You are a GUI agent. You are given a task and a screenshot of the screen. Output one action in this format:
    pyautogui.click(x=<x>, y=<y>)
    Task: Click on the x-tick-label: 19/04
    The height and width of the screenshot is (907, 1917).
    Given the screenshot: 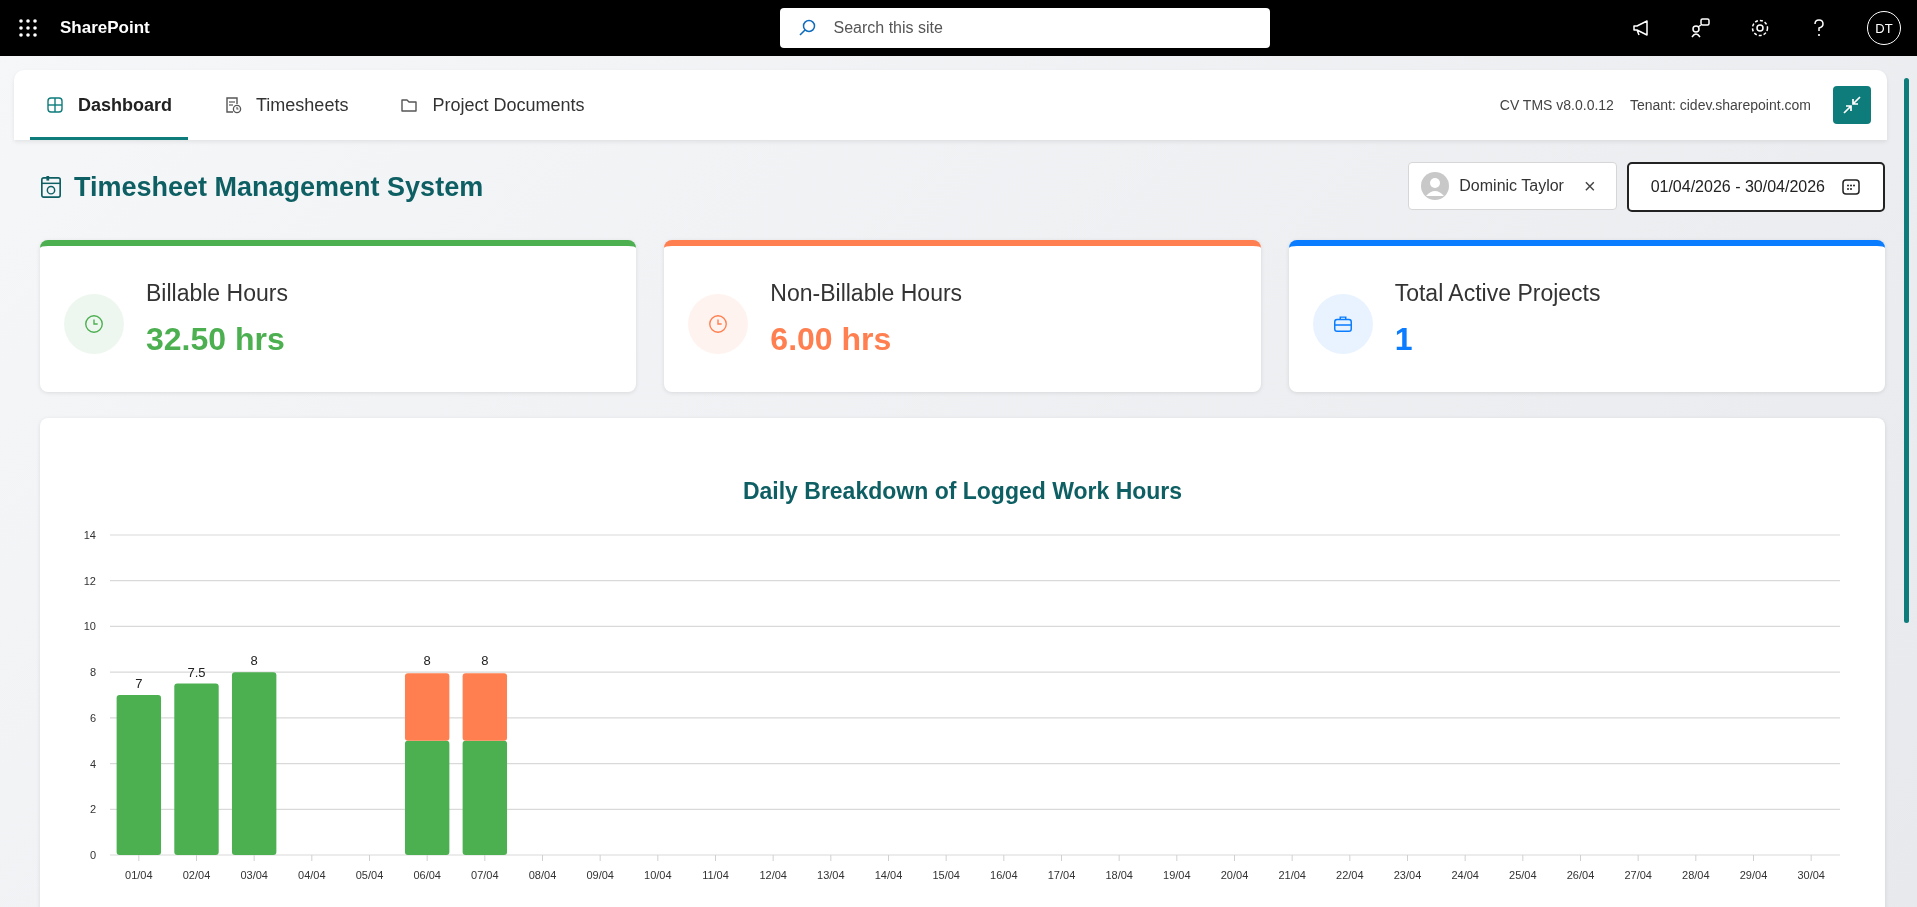 What is the action you would take?
    pyautogui.click(x=1177, y=875)
    